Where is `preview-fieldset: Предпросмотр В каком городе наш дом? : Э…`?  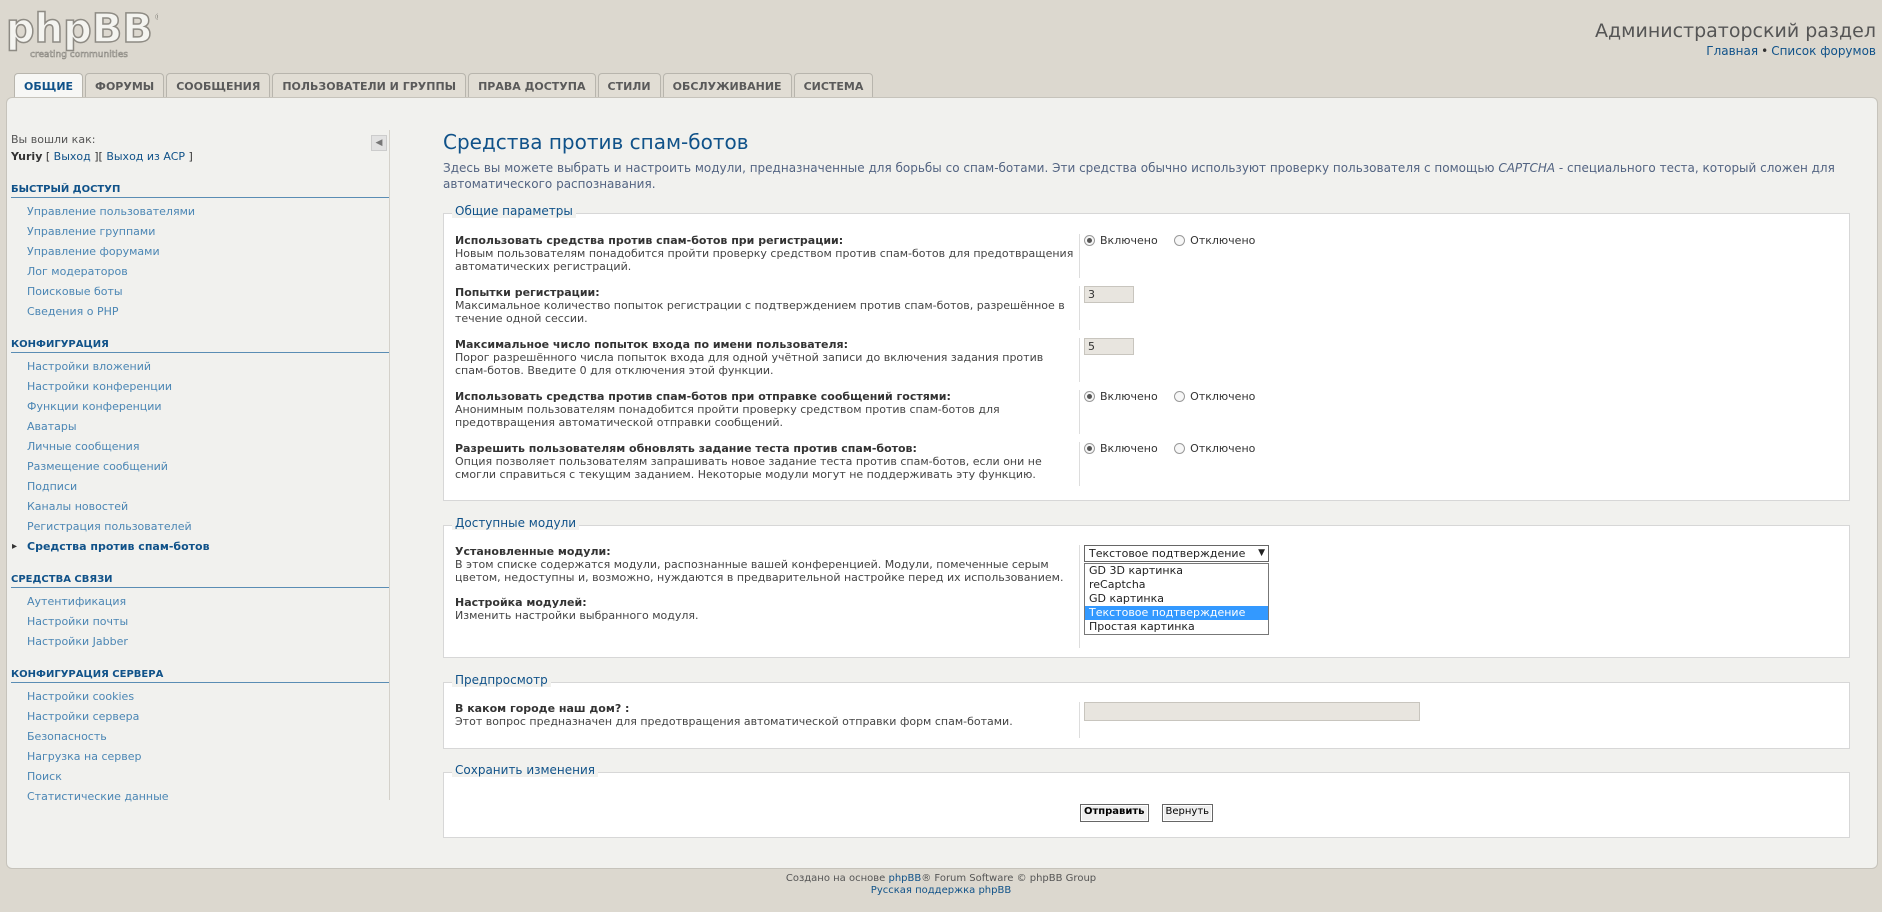
preview-fieldset: Предпросмотр В каком городе наш дом? : Э… is located at coordinates (1146, 711).